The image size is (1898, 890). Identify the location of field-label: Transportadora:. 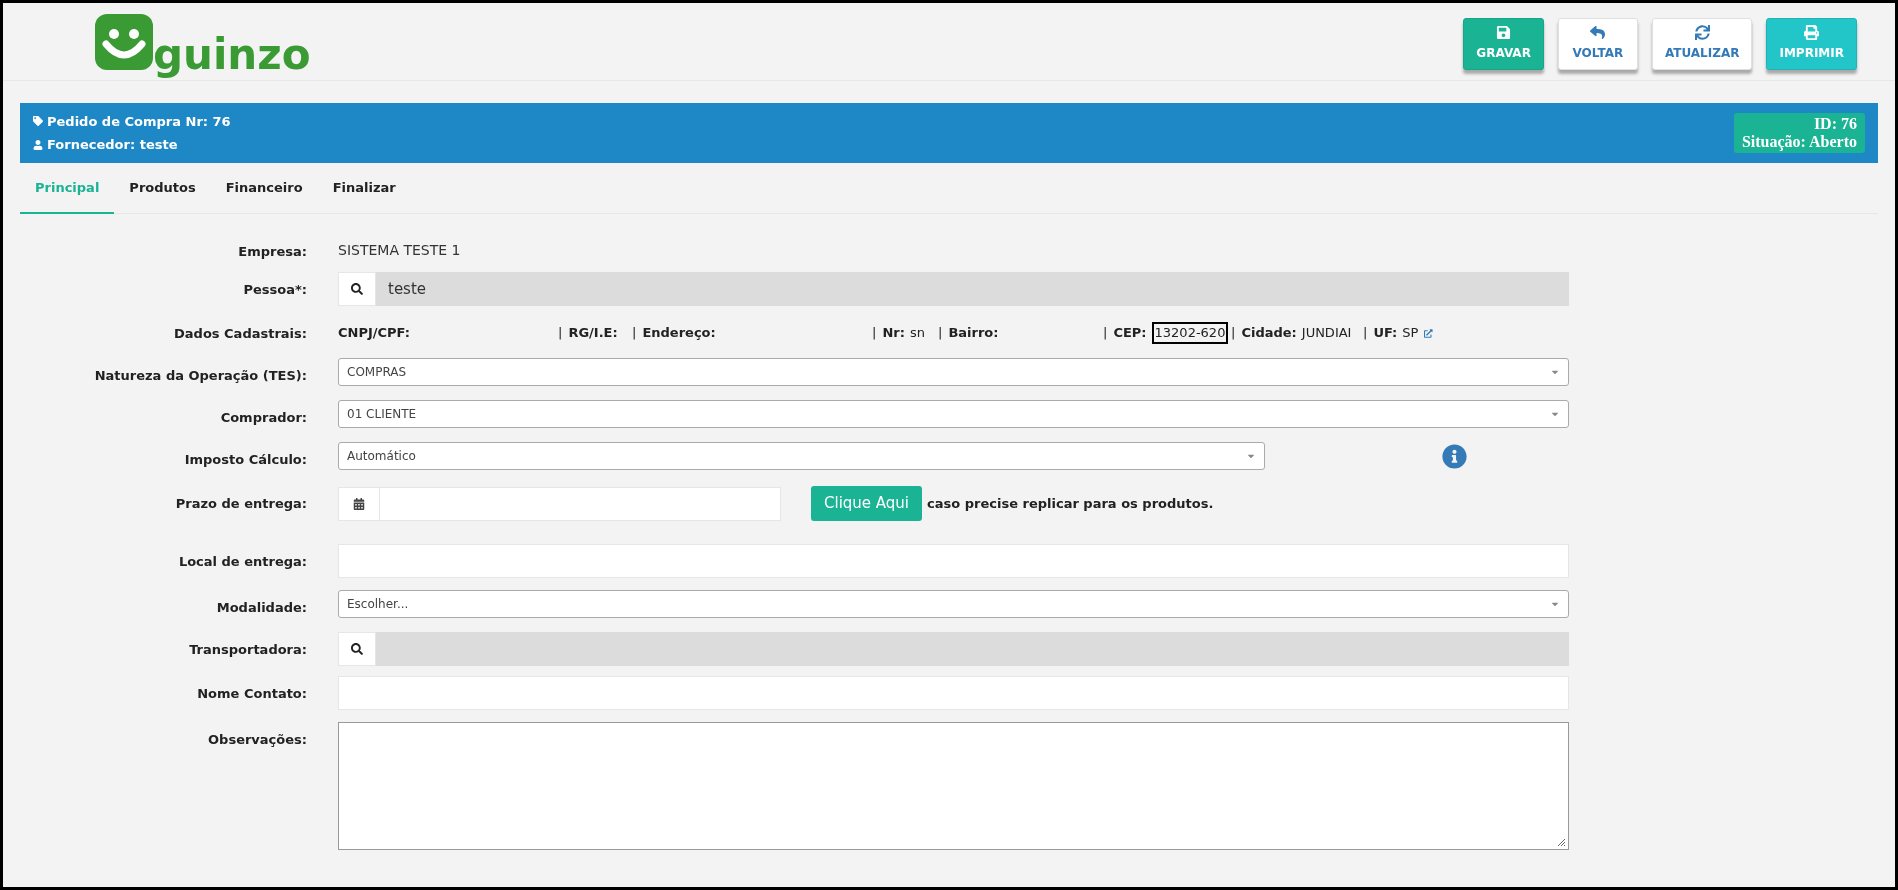
(247, 650).